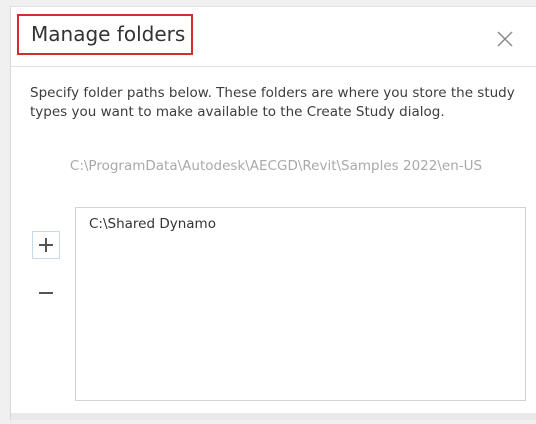 This screenshot has height=424, width=536. I want to click on add-folder-button, so click(46, 245).